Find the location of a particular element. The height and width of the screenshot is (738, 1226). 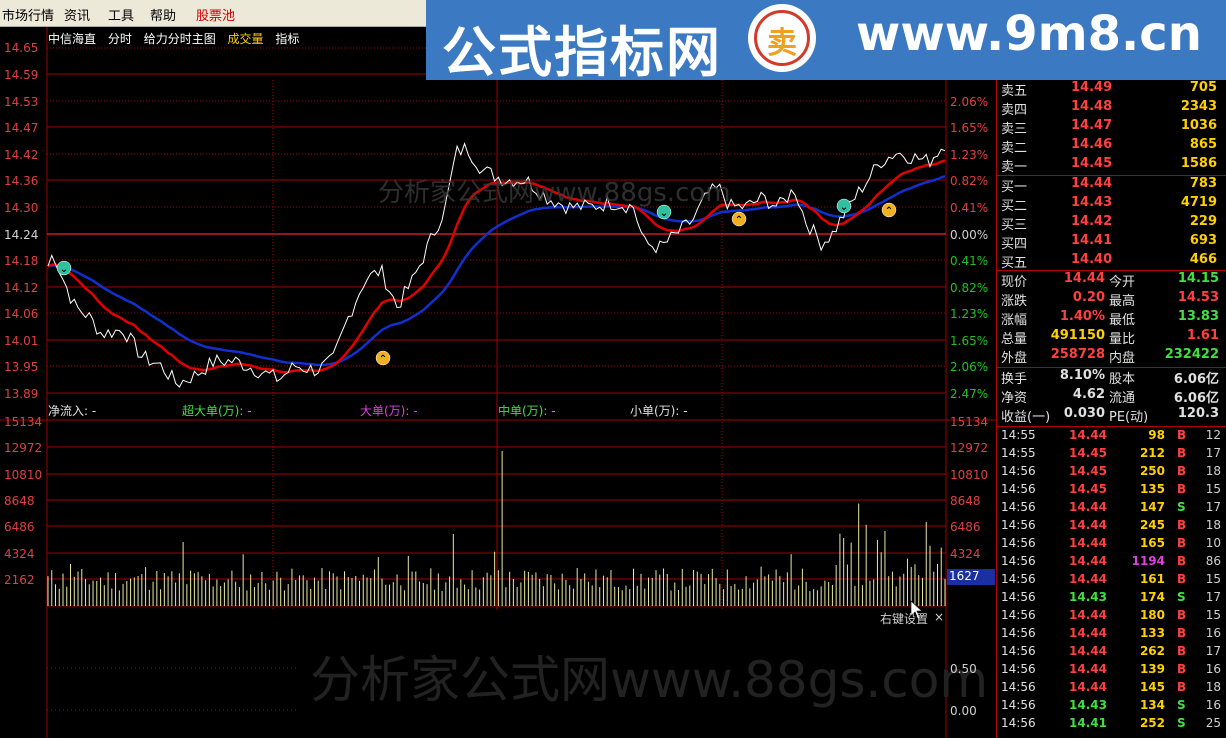

ask-row: 卖四 14.48 2343 is located at coordinates (1111, 108).